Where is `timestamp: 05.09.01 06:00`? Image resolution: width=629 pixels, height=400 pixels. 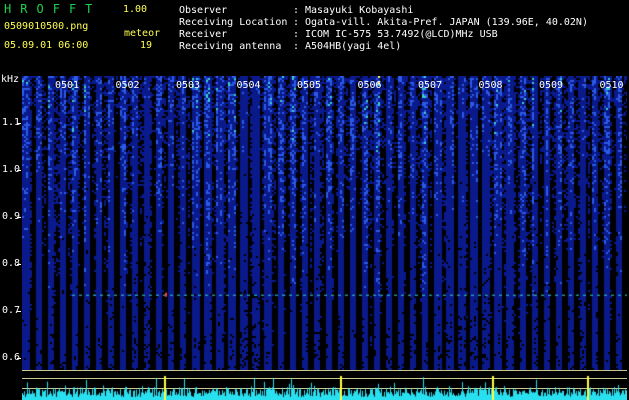 timestamp: 05.09.01 06:00 is located at coordinates (46, 45).